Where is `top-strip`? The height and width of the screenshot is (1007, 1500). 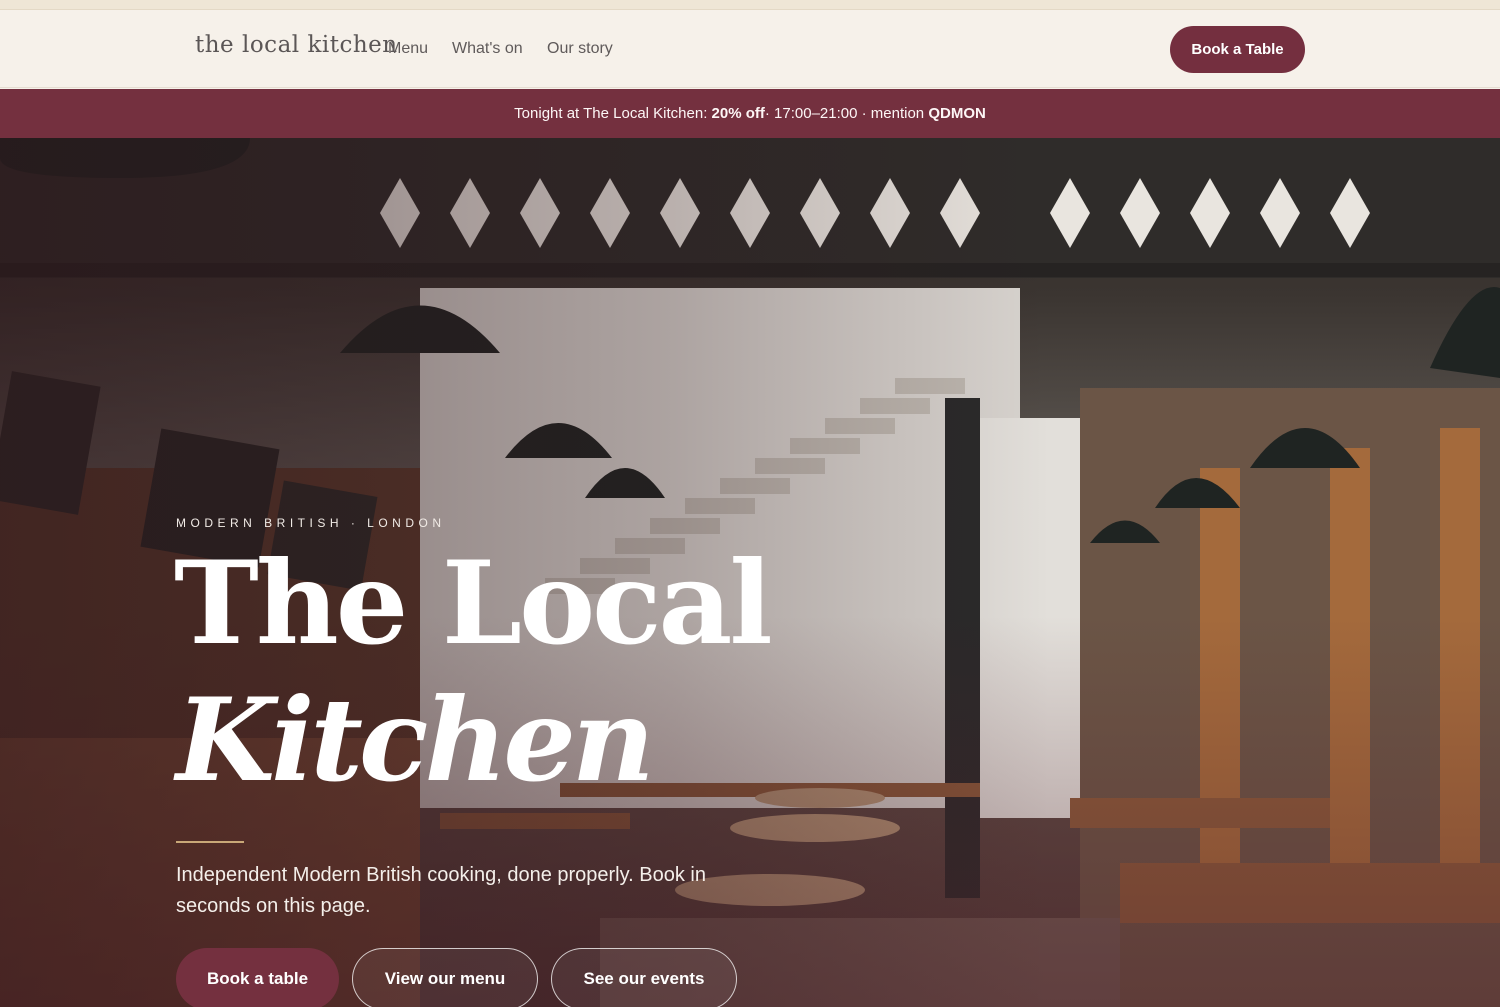
top-strip is located at coordinates (750, 5).